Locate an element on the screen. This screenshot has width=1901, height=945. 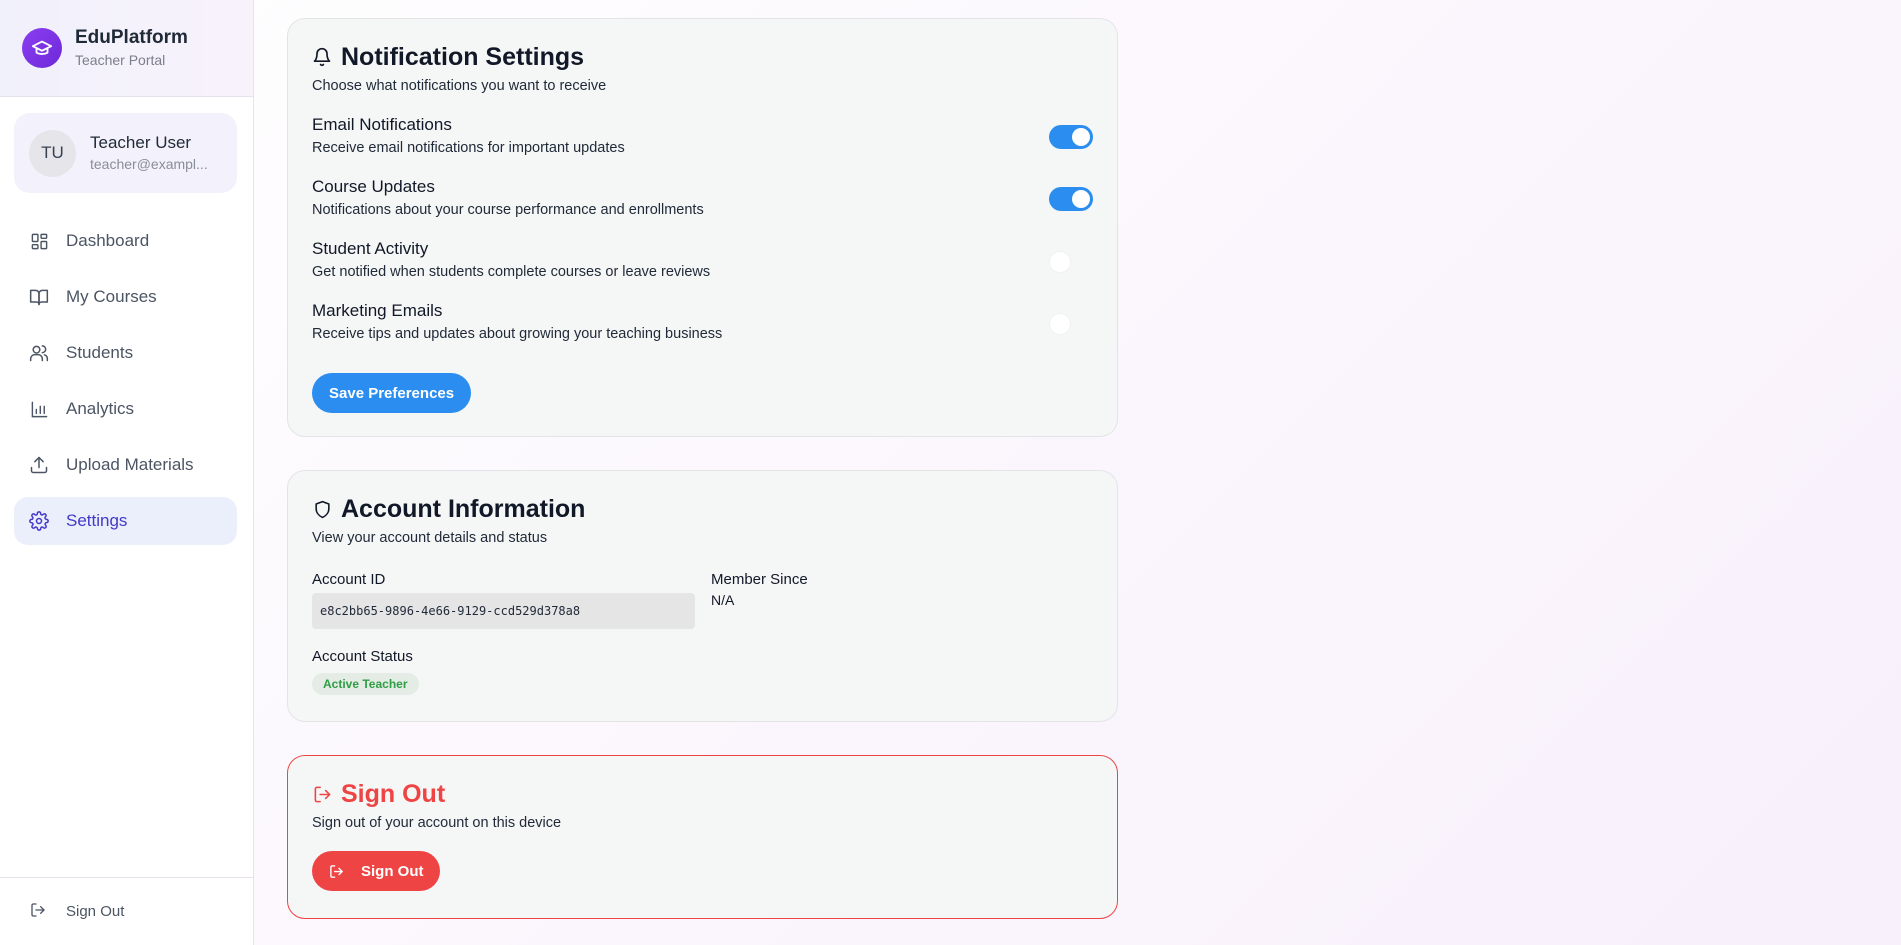
marketing-emails-toggle is located at coordinates (1071, 323).